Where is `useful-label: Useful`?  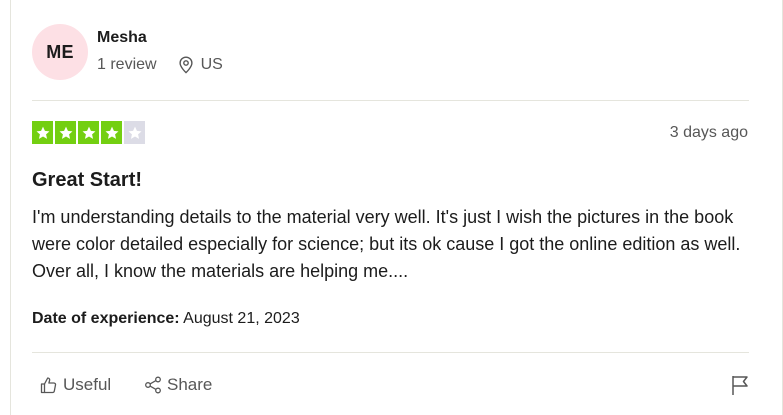
useful-label: Useful is located at coordinates (87, 384).